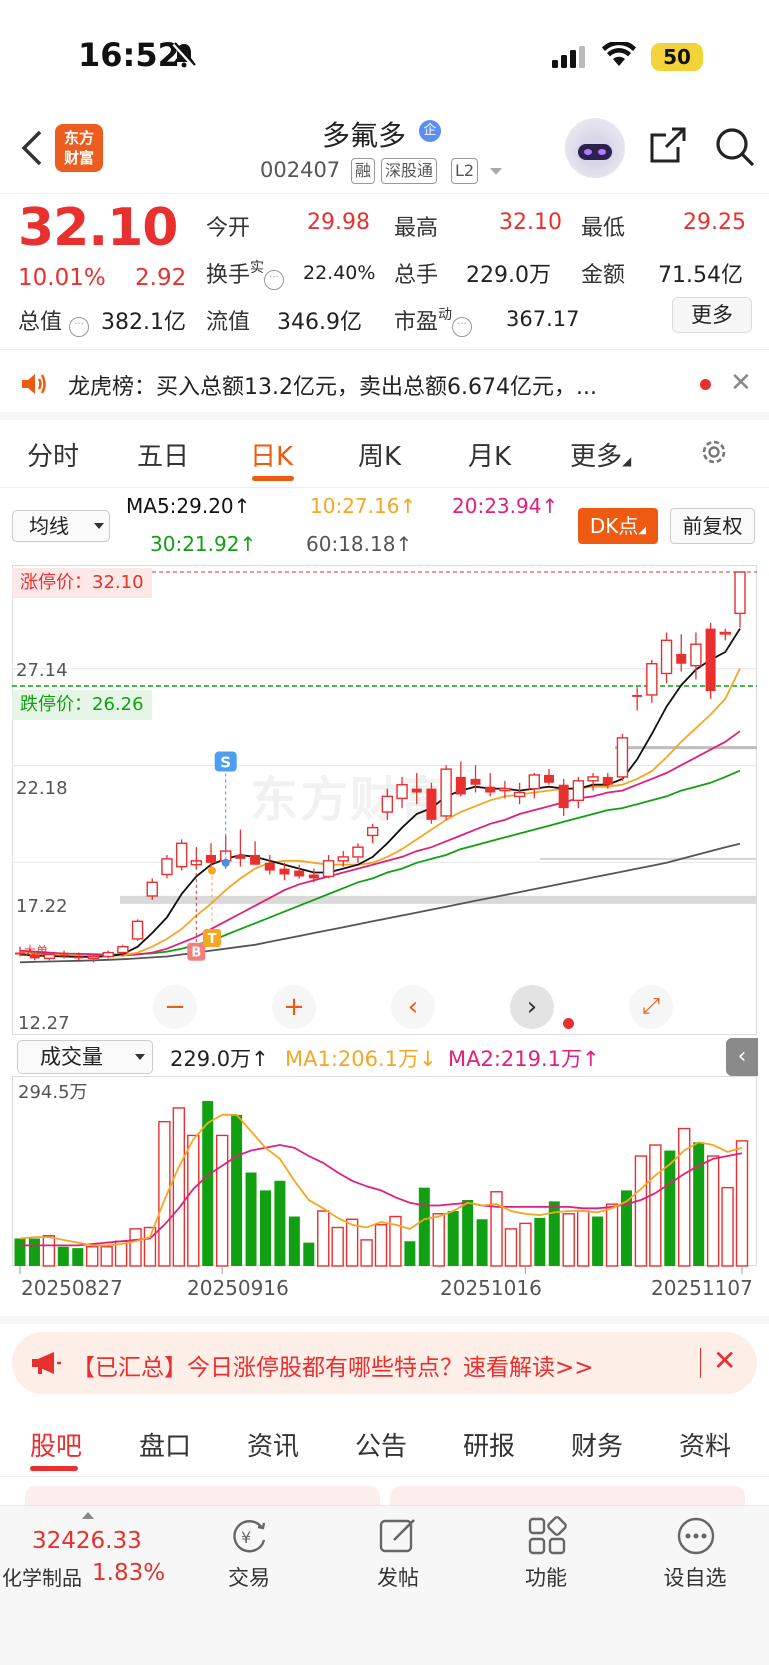 The height and width of the screenshot is (1665, 769). What do you see at coordinates (714, 454) in the screenshot?
I see `gear-icon` at bounding box center [714, 454].